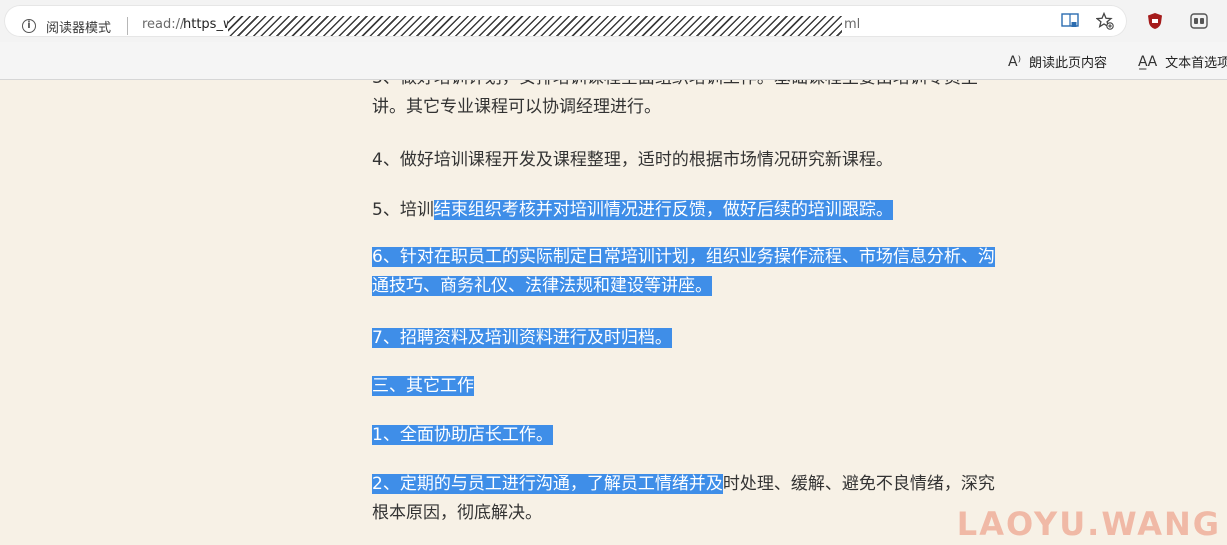 This screenshot has width=1227, height=545. I want to click on immersive-reader-icon, so click(1070, 21).